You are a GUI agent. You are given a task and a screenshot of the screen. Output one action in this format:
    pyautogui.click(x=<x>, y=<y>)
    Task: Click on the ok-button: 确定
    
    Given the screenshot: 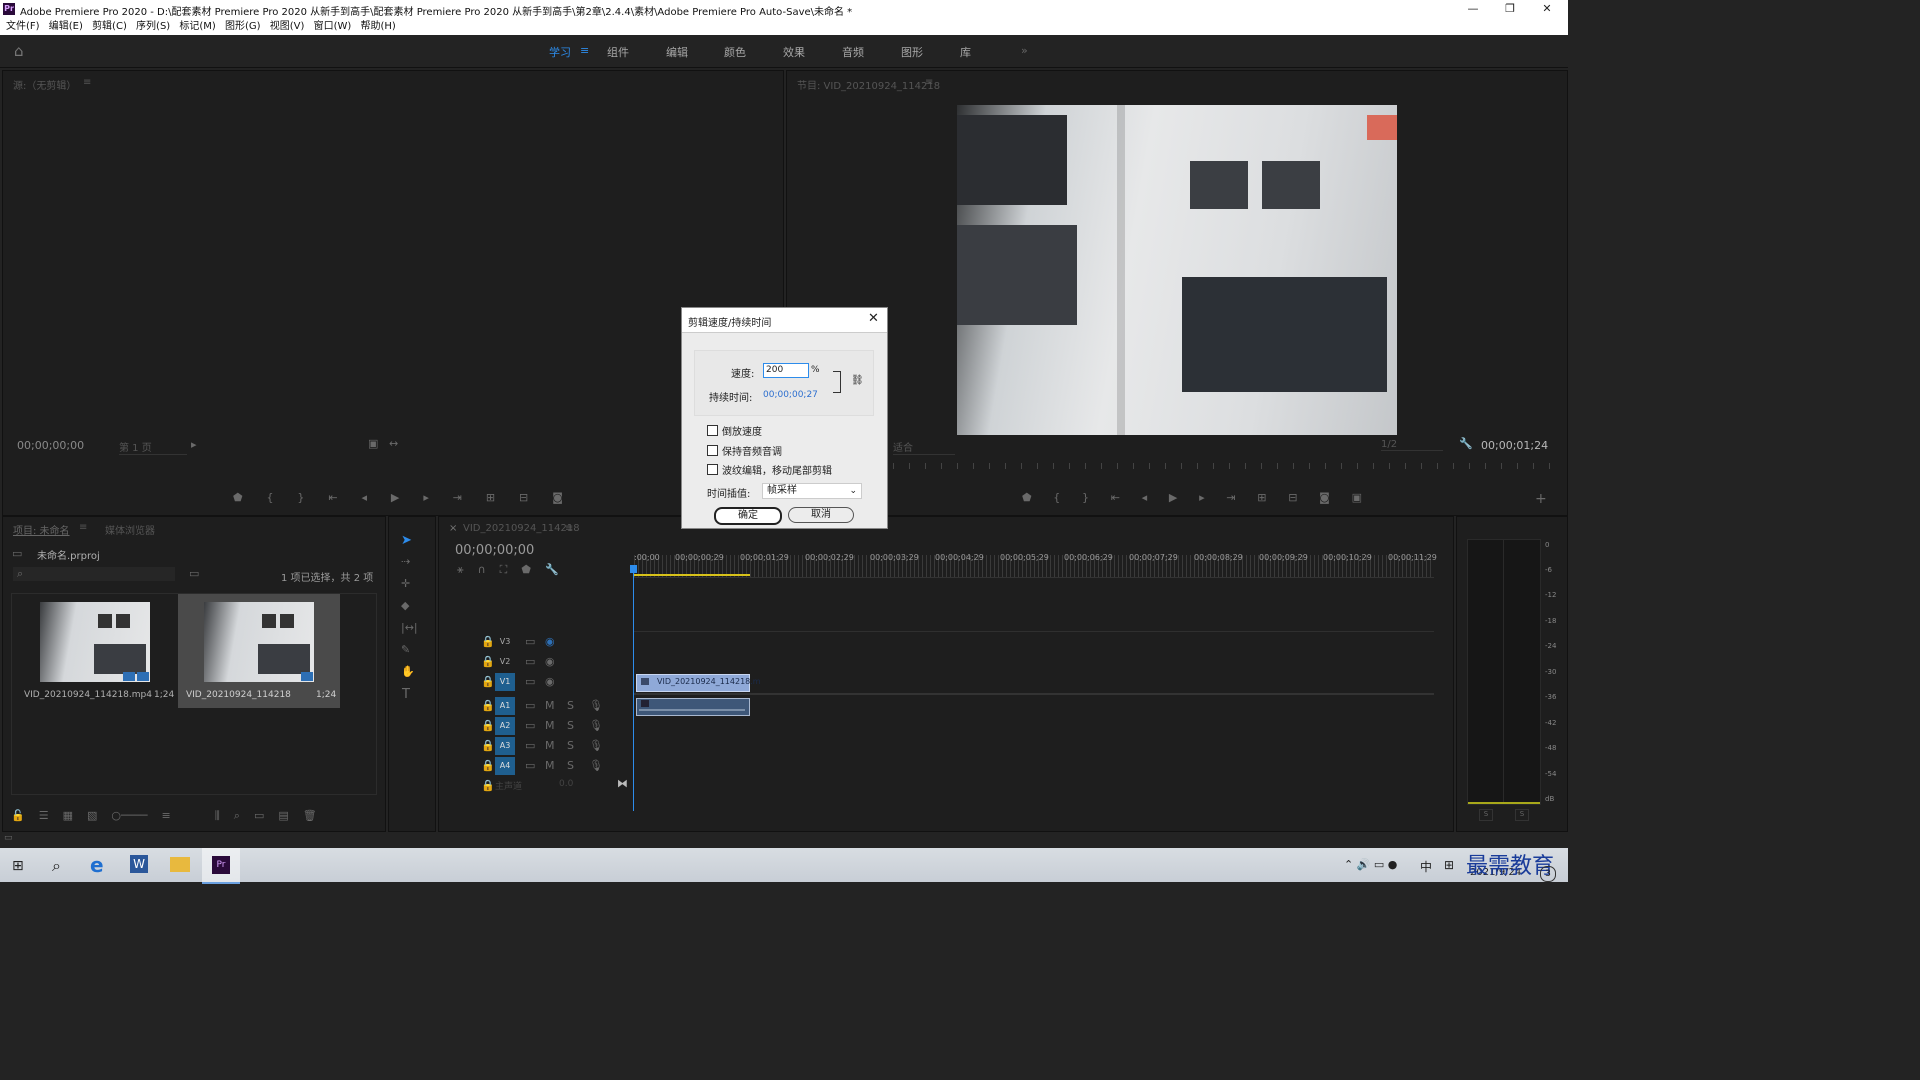 What is the action you would take?
    pyautogui.click(x=748, y=516)
    